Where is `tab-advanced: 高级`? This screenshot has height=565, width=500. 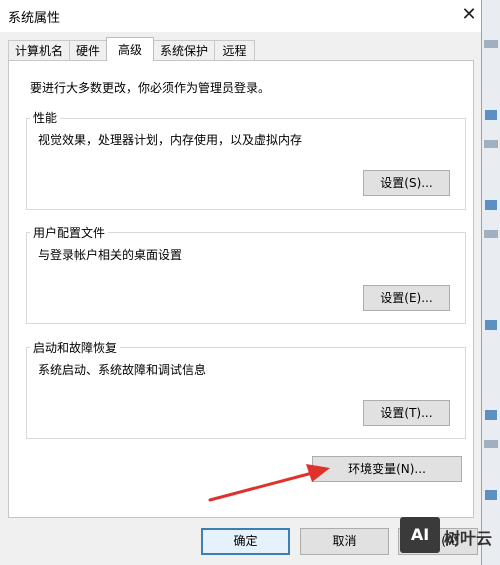
tab-advanced: 高级 is located at coordinates (130, 49).